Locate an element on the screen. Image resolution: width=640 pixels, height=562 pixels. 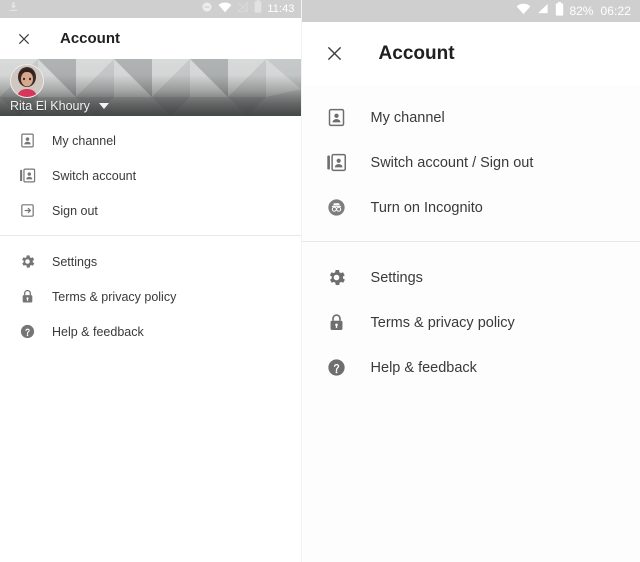
menu-item-label: Sign out is located at coordinates (75, 210).